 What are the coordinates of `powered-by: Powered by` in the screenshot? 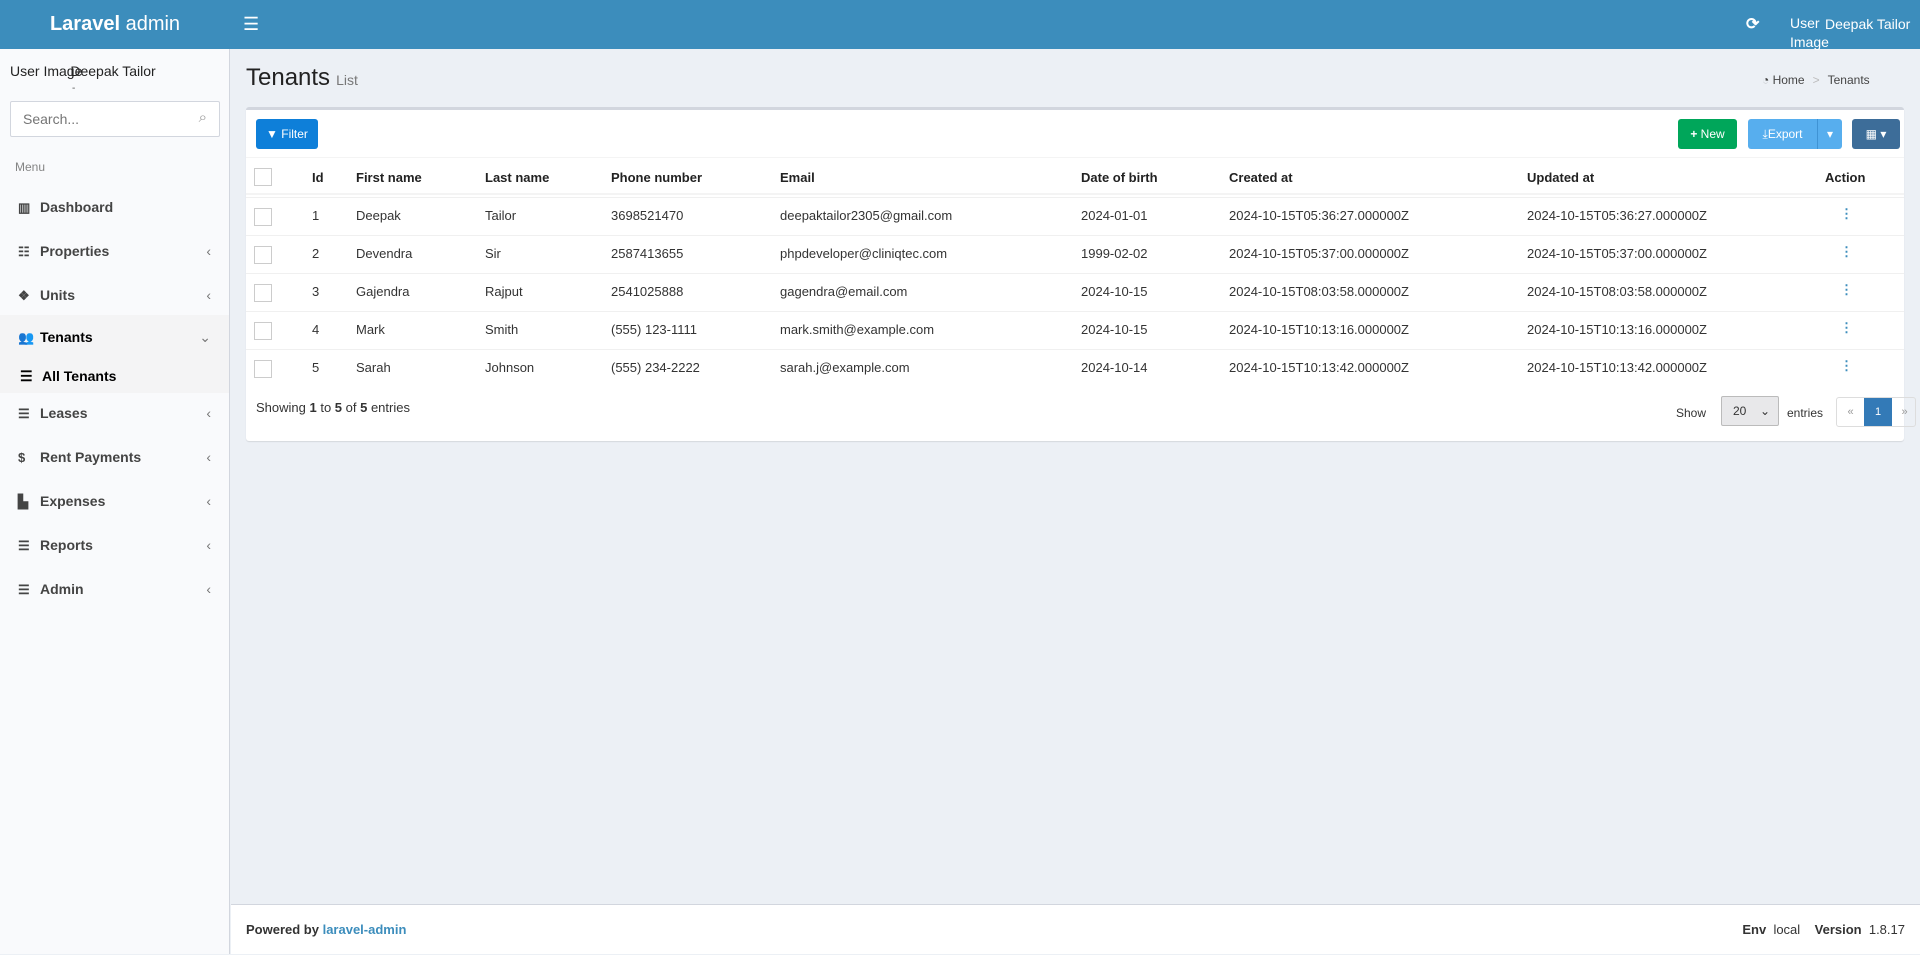 It's located at (284, 929).